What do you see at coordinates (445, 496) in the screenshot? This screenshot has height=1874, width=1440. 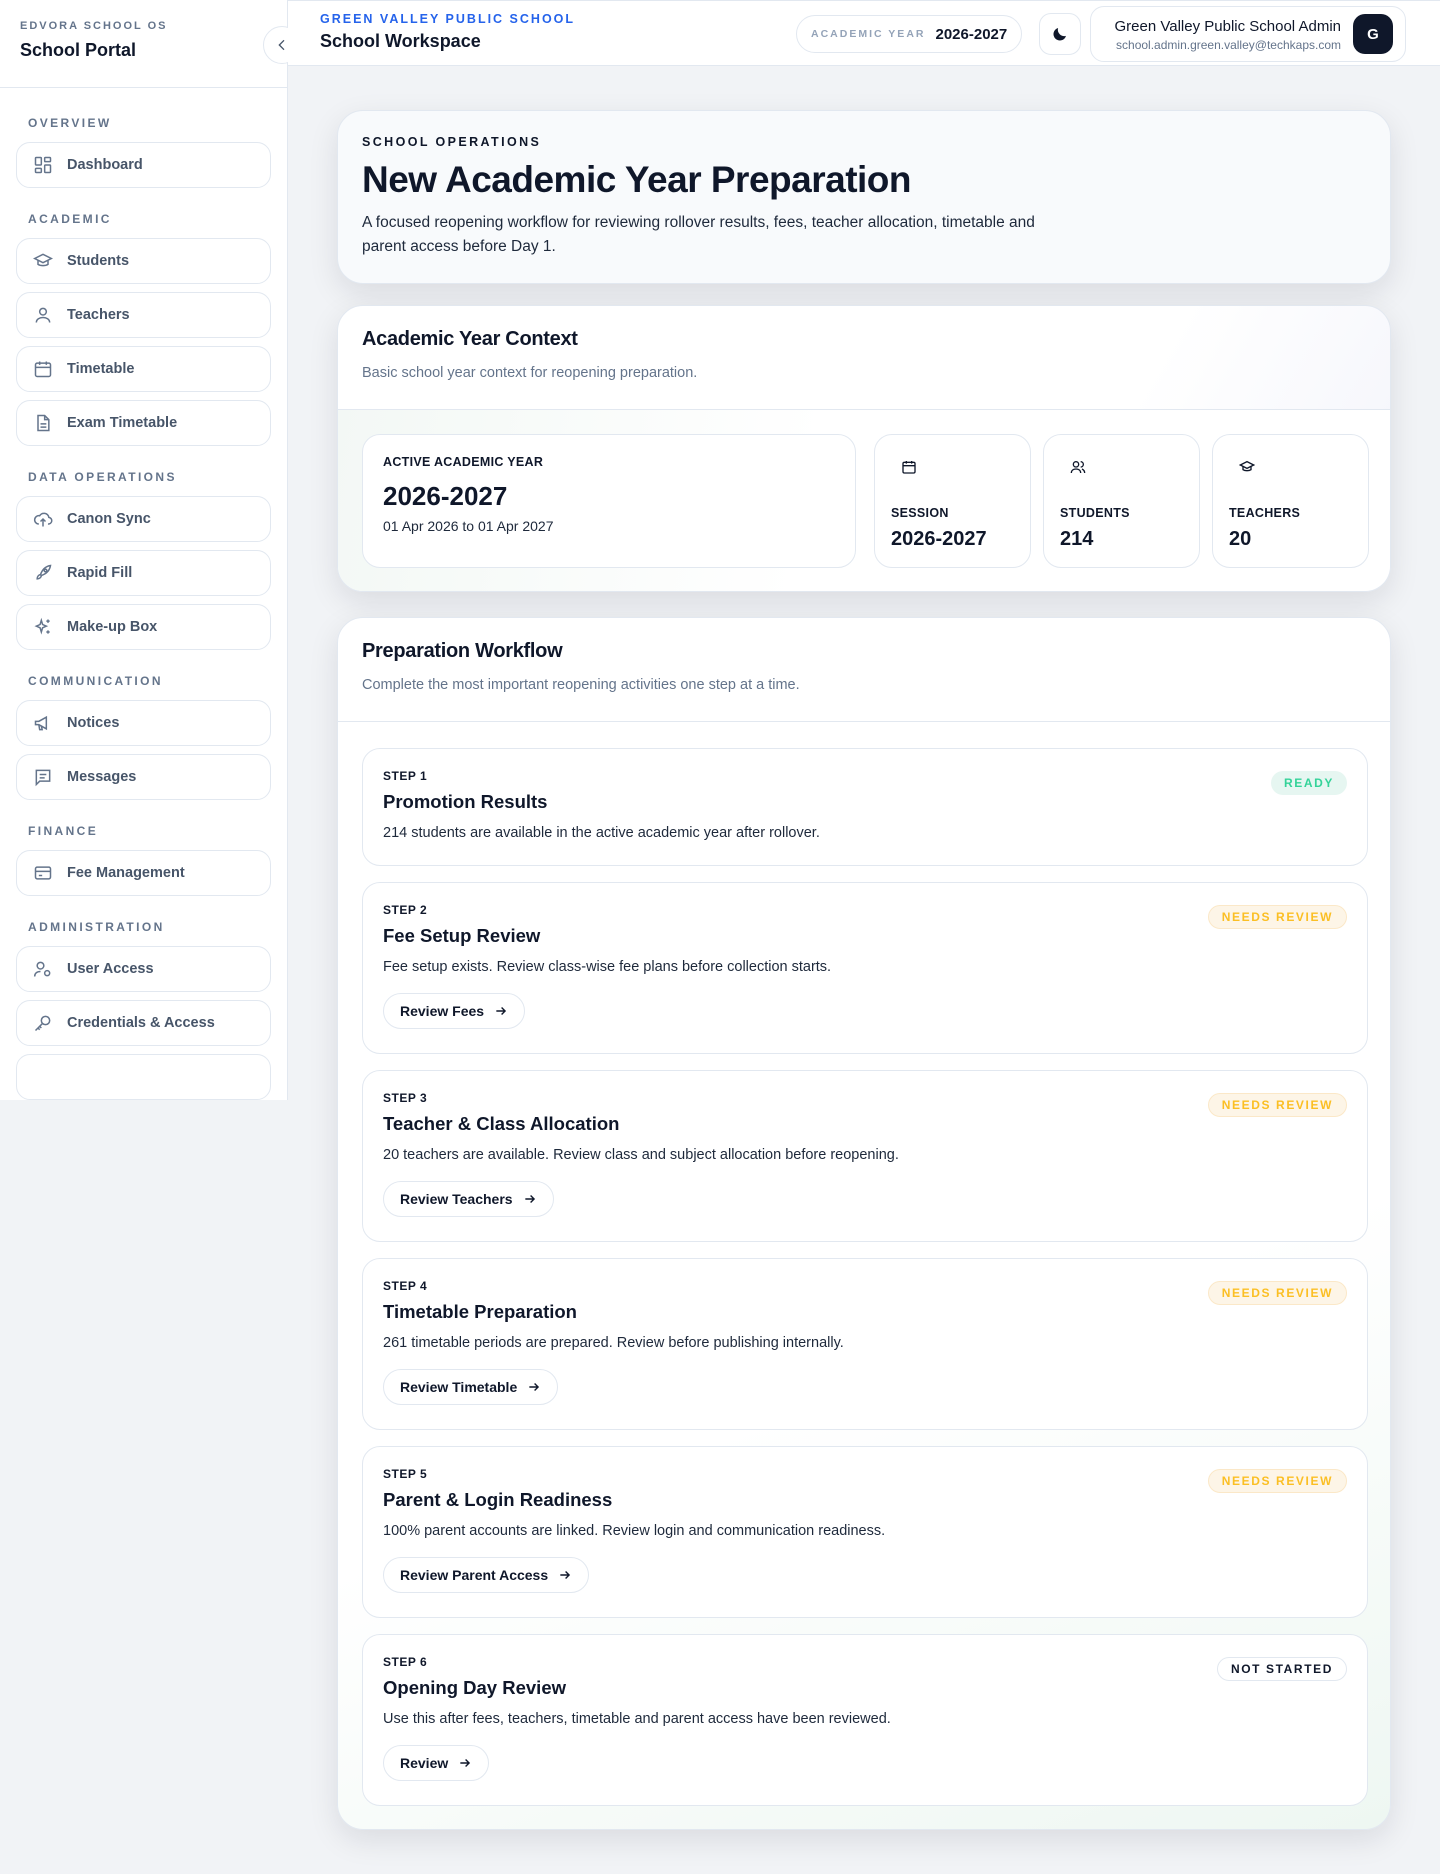 I see `active-year-value: 2026-2027` at bounding box center [445, 496].